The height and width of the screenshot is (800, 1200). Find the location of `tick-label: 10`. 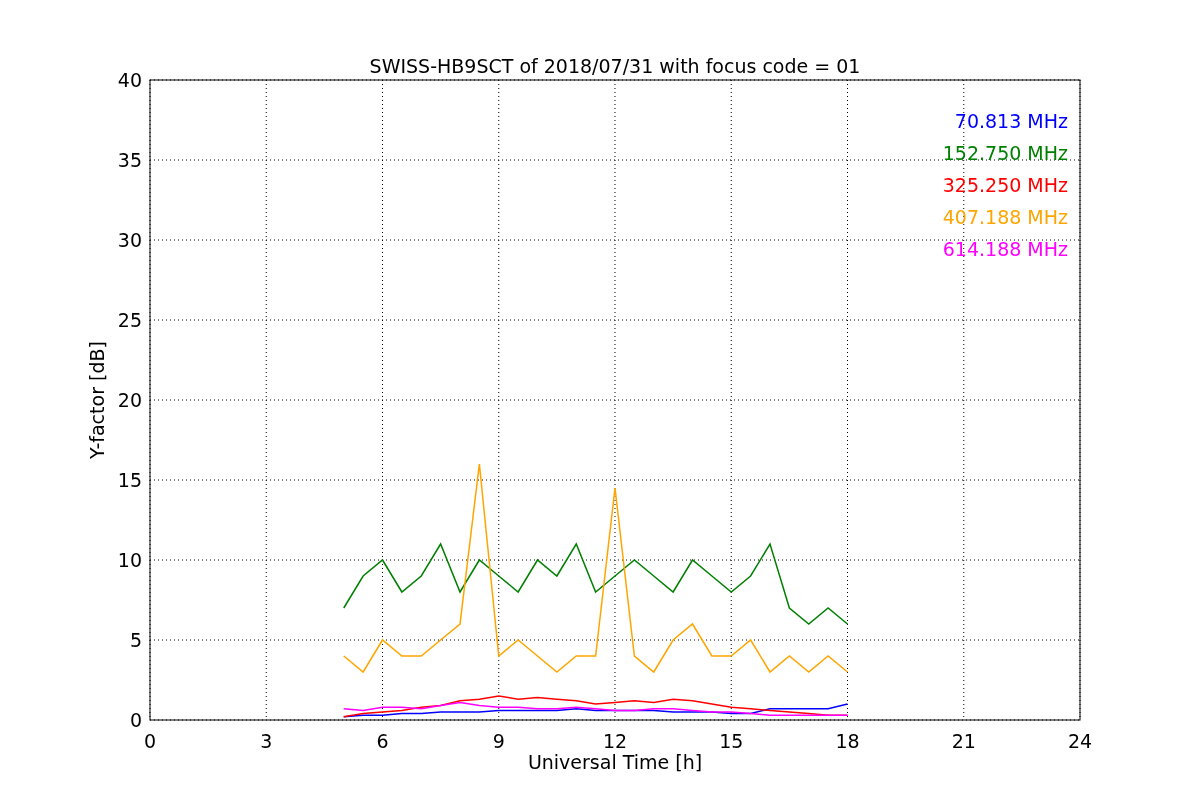

tick-label: 10 is located at coordinates (129, 560).